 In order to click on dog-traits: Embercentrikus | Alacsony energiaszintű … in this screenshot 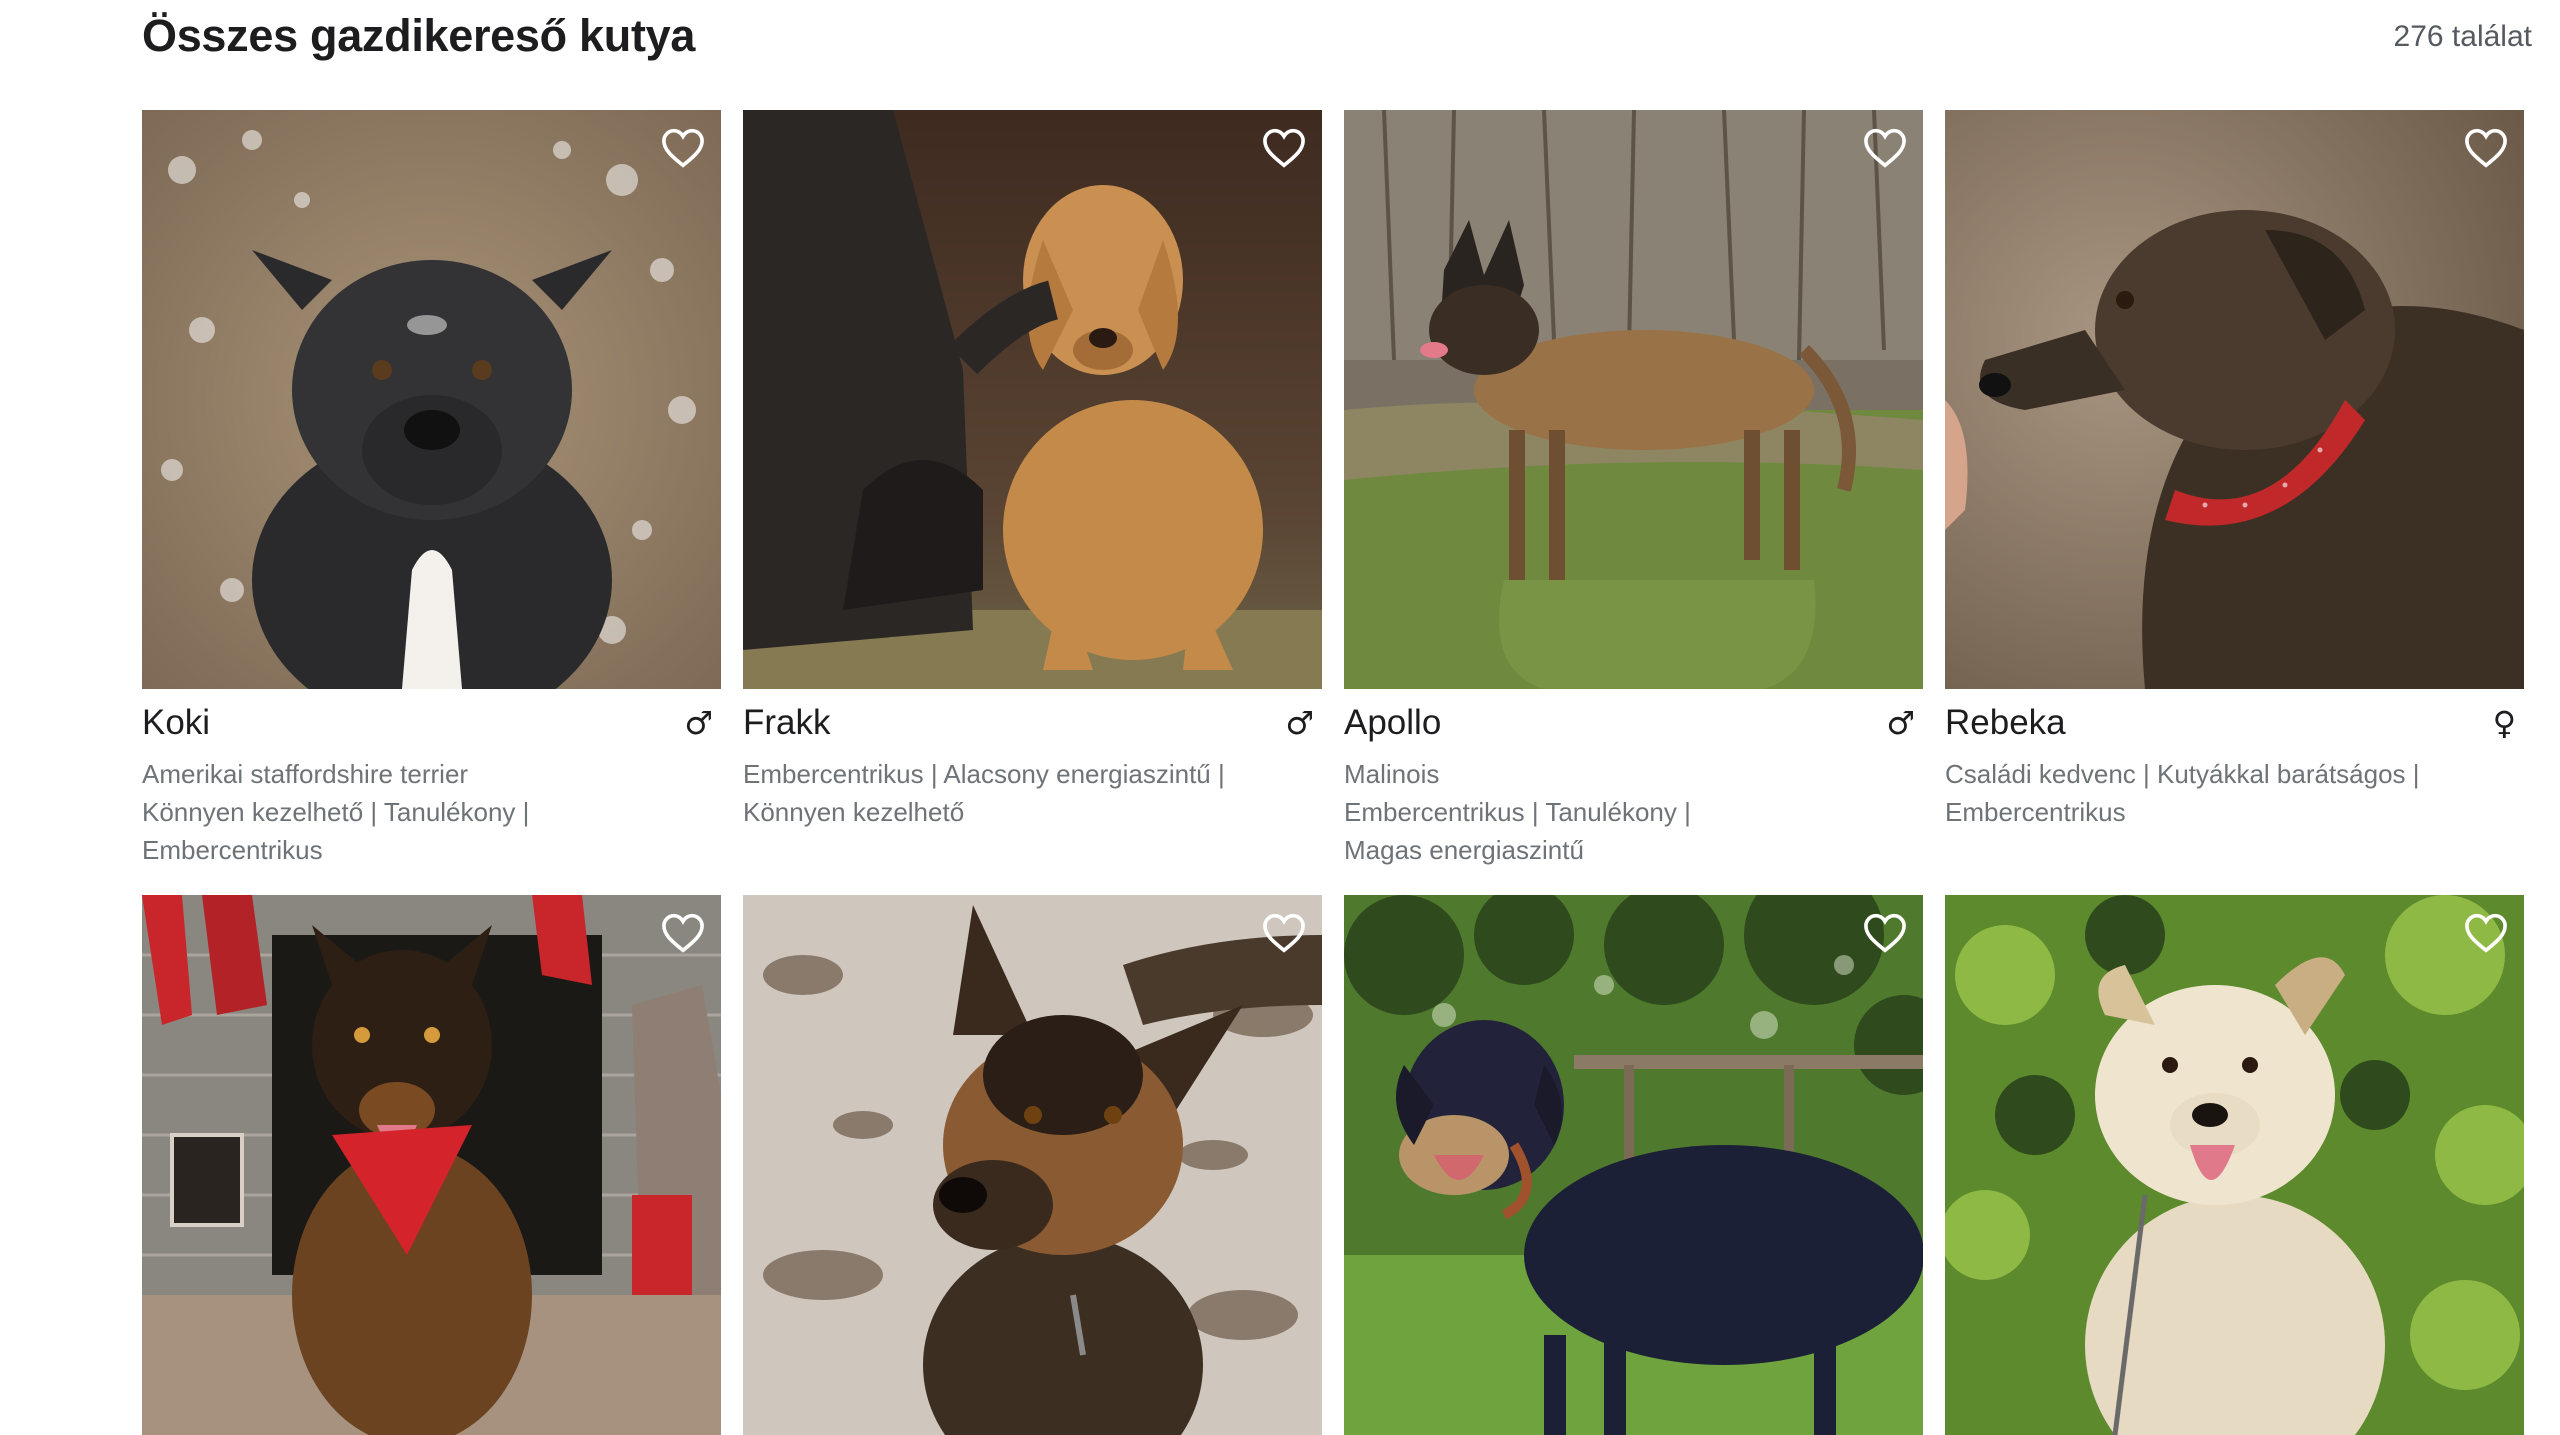, I will do `click(984, 793)`.